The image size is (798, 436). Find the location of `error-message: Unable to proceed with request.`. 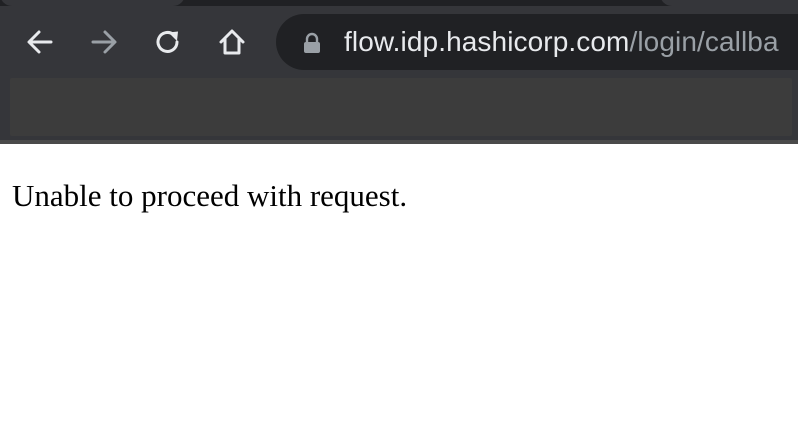

error-message: Unable to proceed with request. is located at coordinates (210, 195).